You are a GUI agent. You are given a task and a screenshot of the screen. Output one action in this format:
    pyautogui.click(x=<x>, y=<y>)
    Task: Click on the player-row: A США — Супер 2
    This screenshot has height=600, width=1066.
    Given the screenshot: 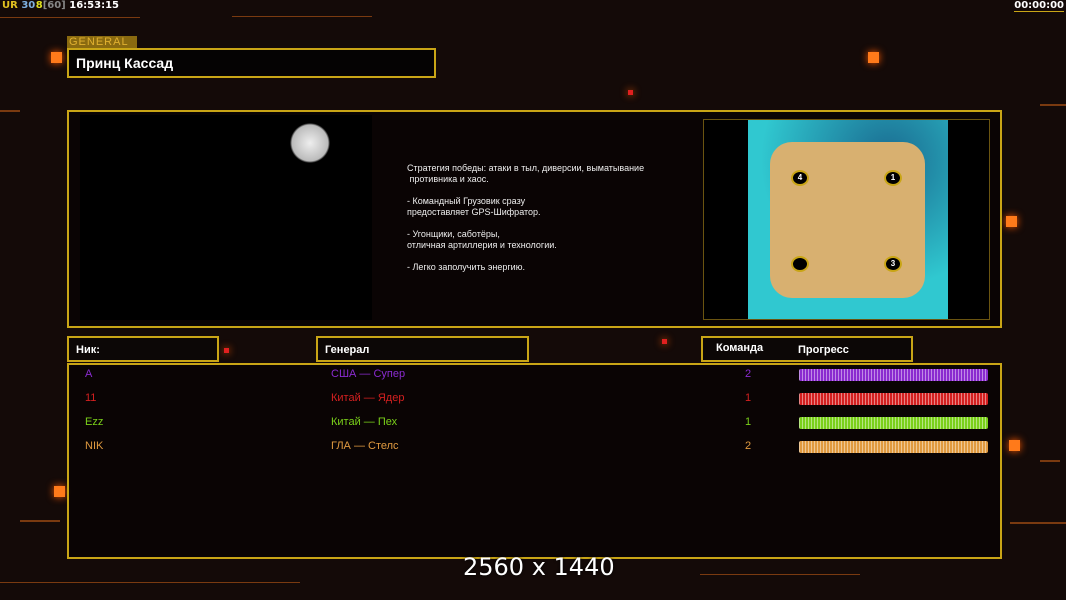 What is the action you would take?
    pyautogui.click(x=534, y=375)
    